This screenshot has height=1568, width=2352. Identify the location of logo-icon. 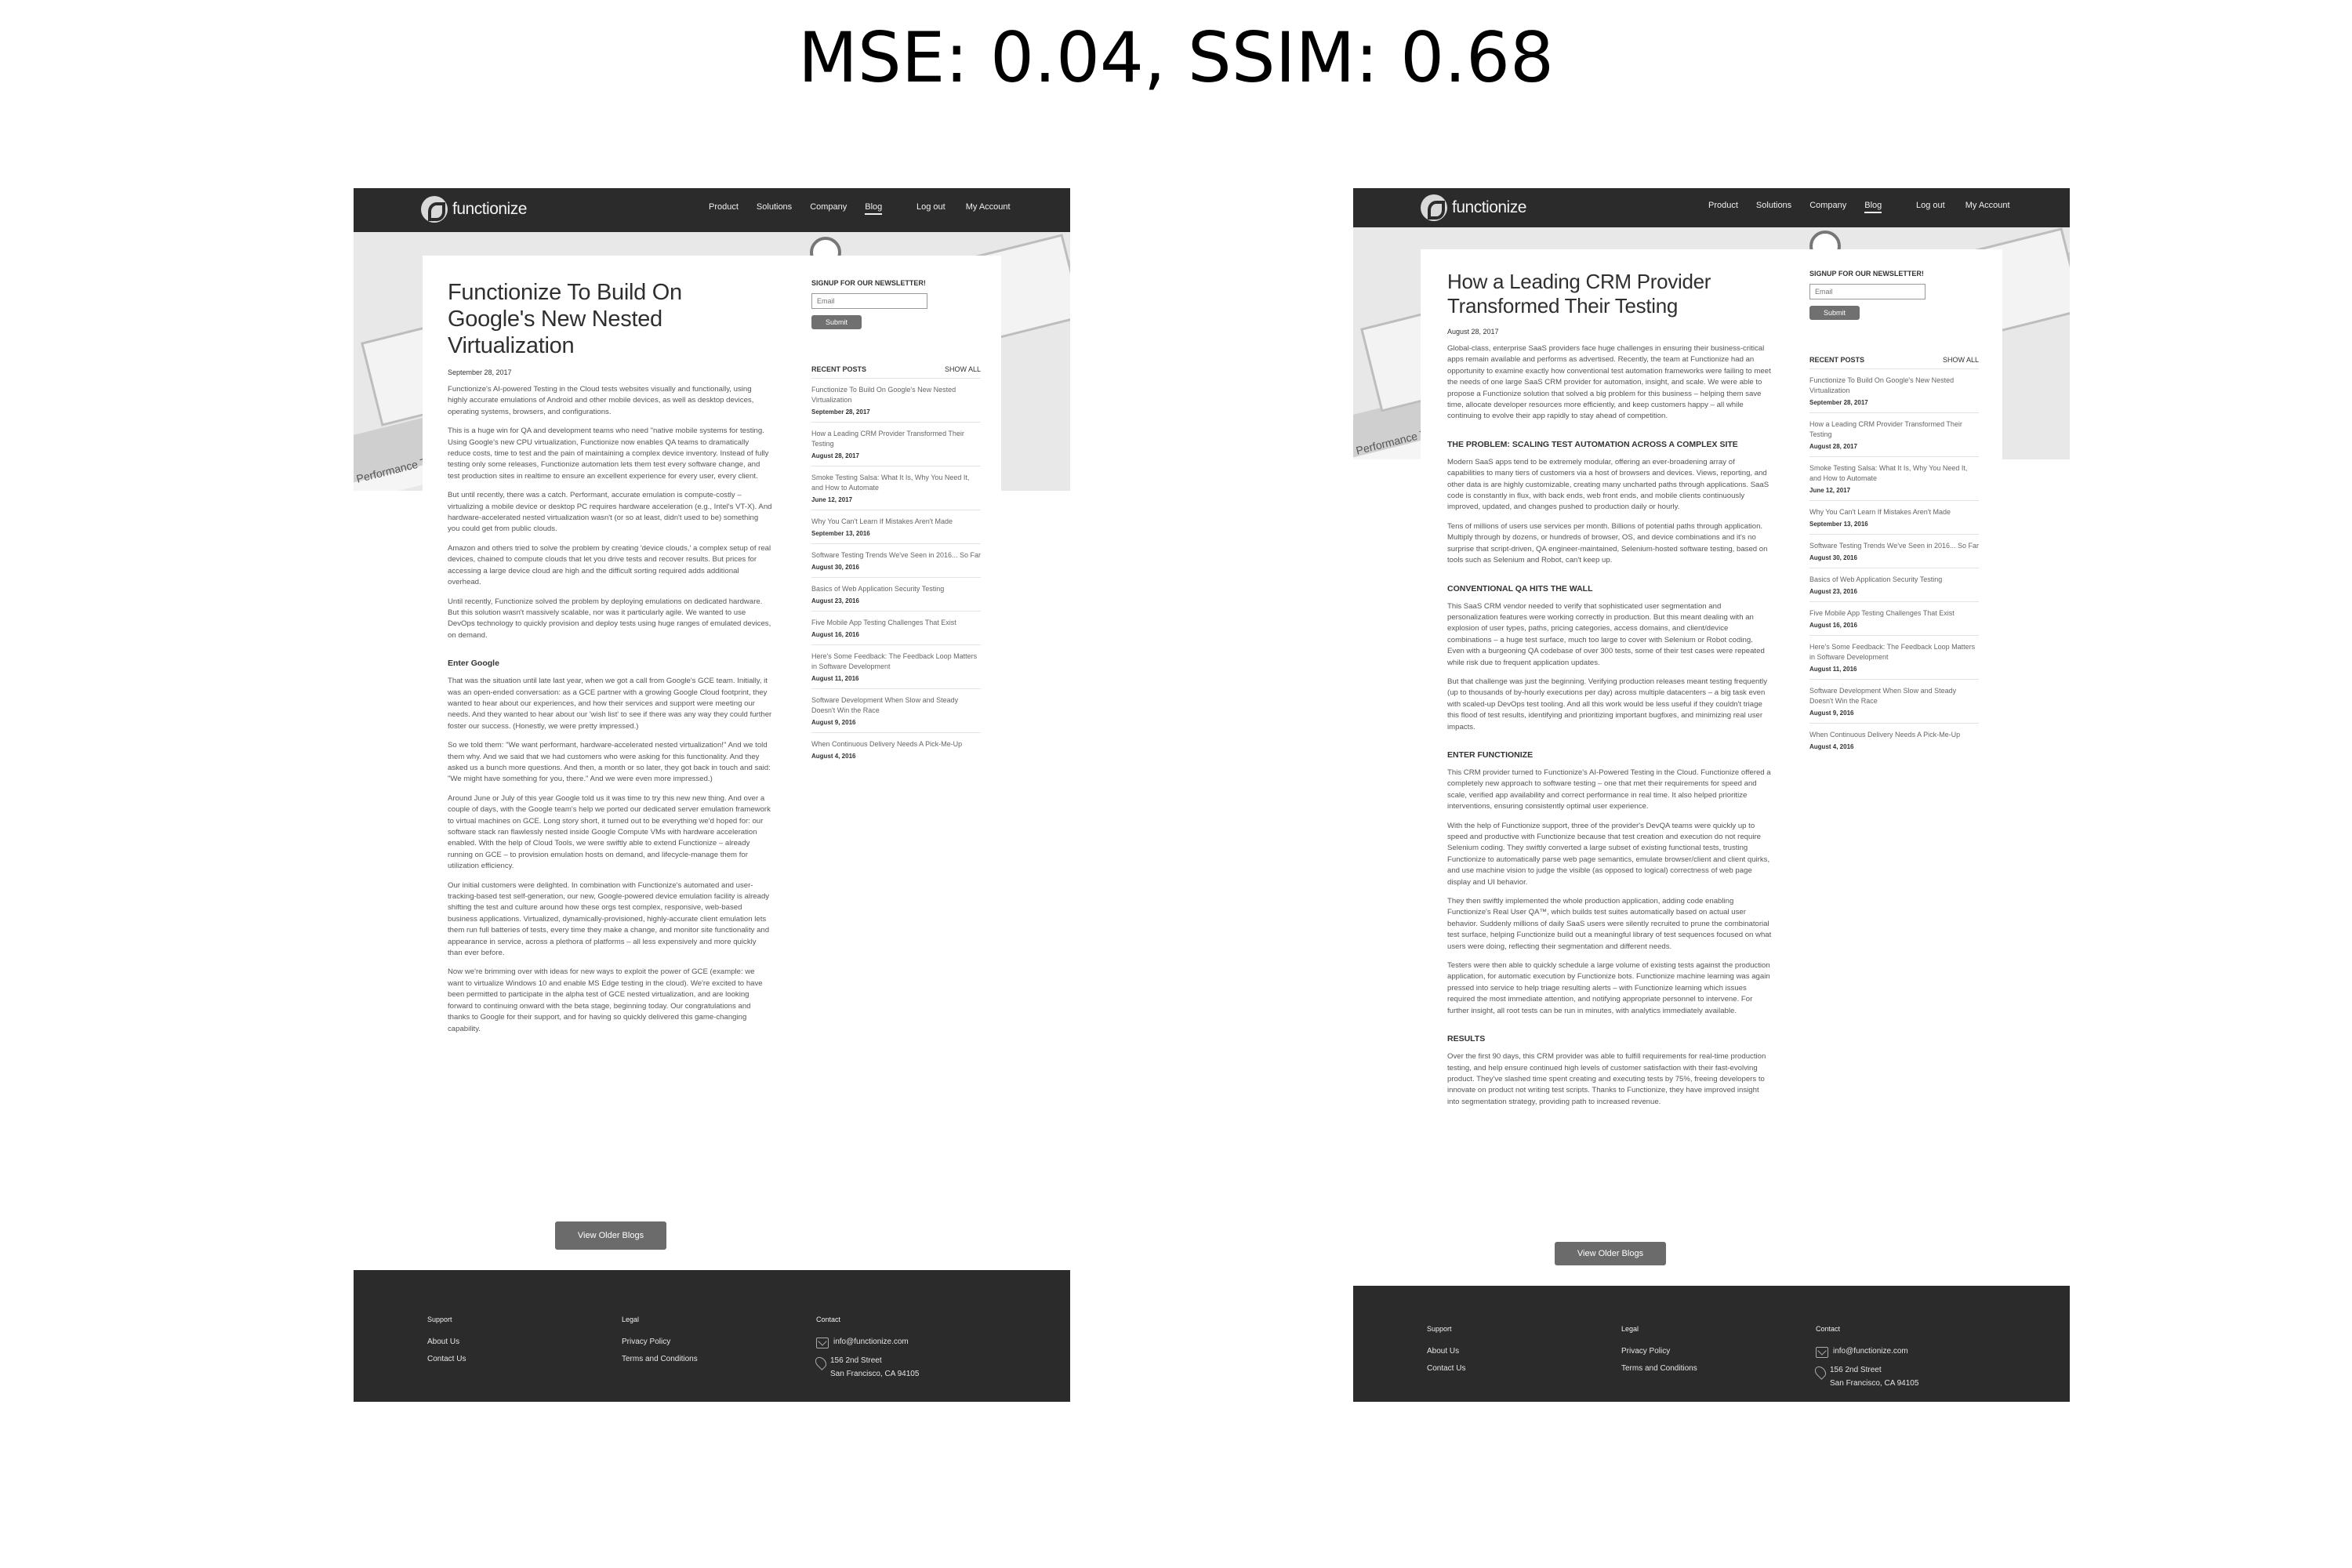
(1434, 208).